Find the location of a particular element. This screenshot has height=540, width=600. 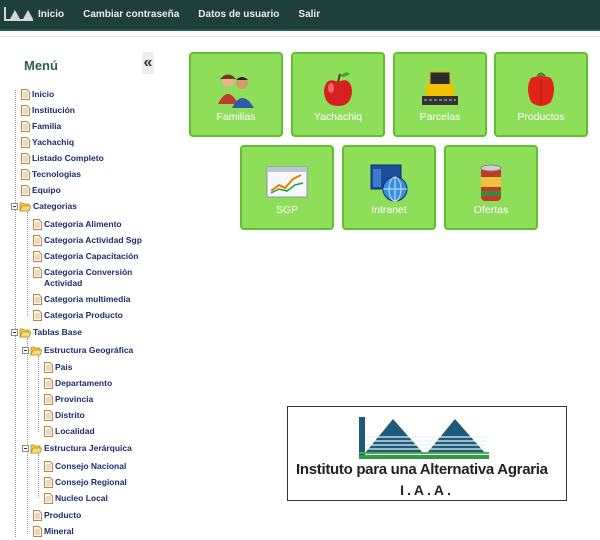

apple-icon is located at coordinates (338, 89).